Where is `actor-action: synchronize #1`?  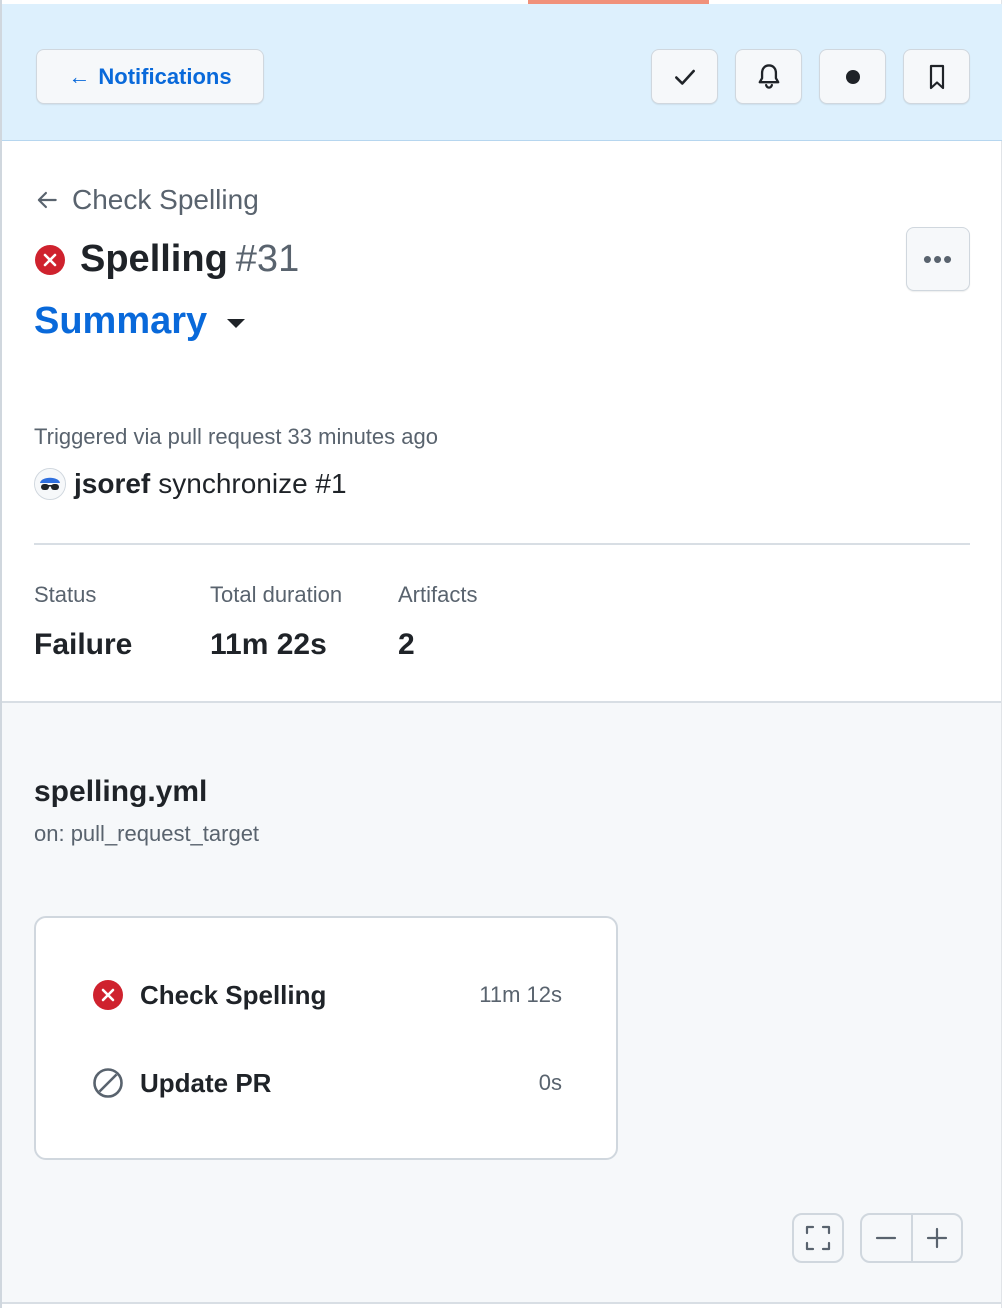 actor-action: synchronize #1 is located at coordinates (252, 483).